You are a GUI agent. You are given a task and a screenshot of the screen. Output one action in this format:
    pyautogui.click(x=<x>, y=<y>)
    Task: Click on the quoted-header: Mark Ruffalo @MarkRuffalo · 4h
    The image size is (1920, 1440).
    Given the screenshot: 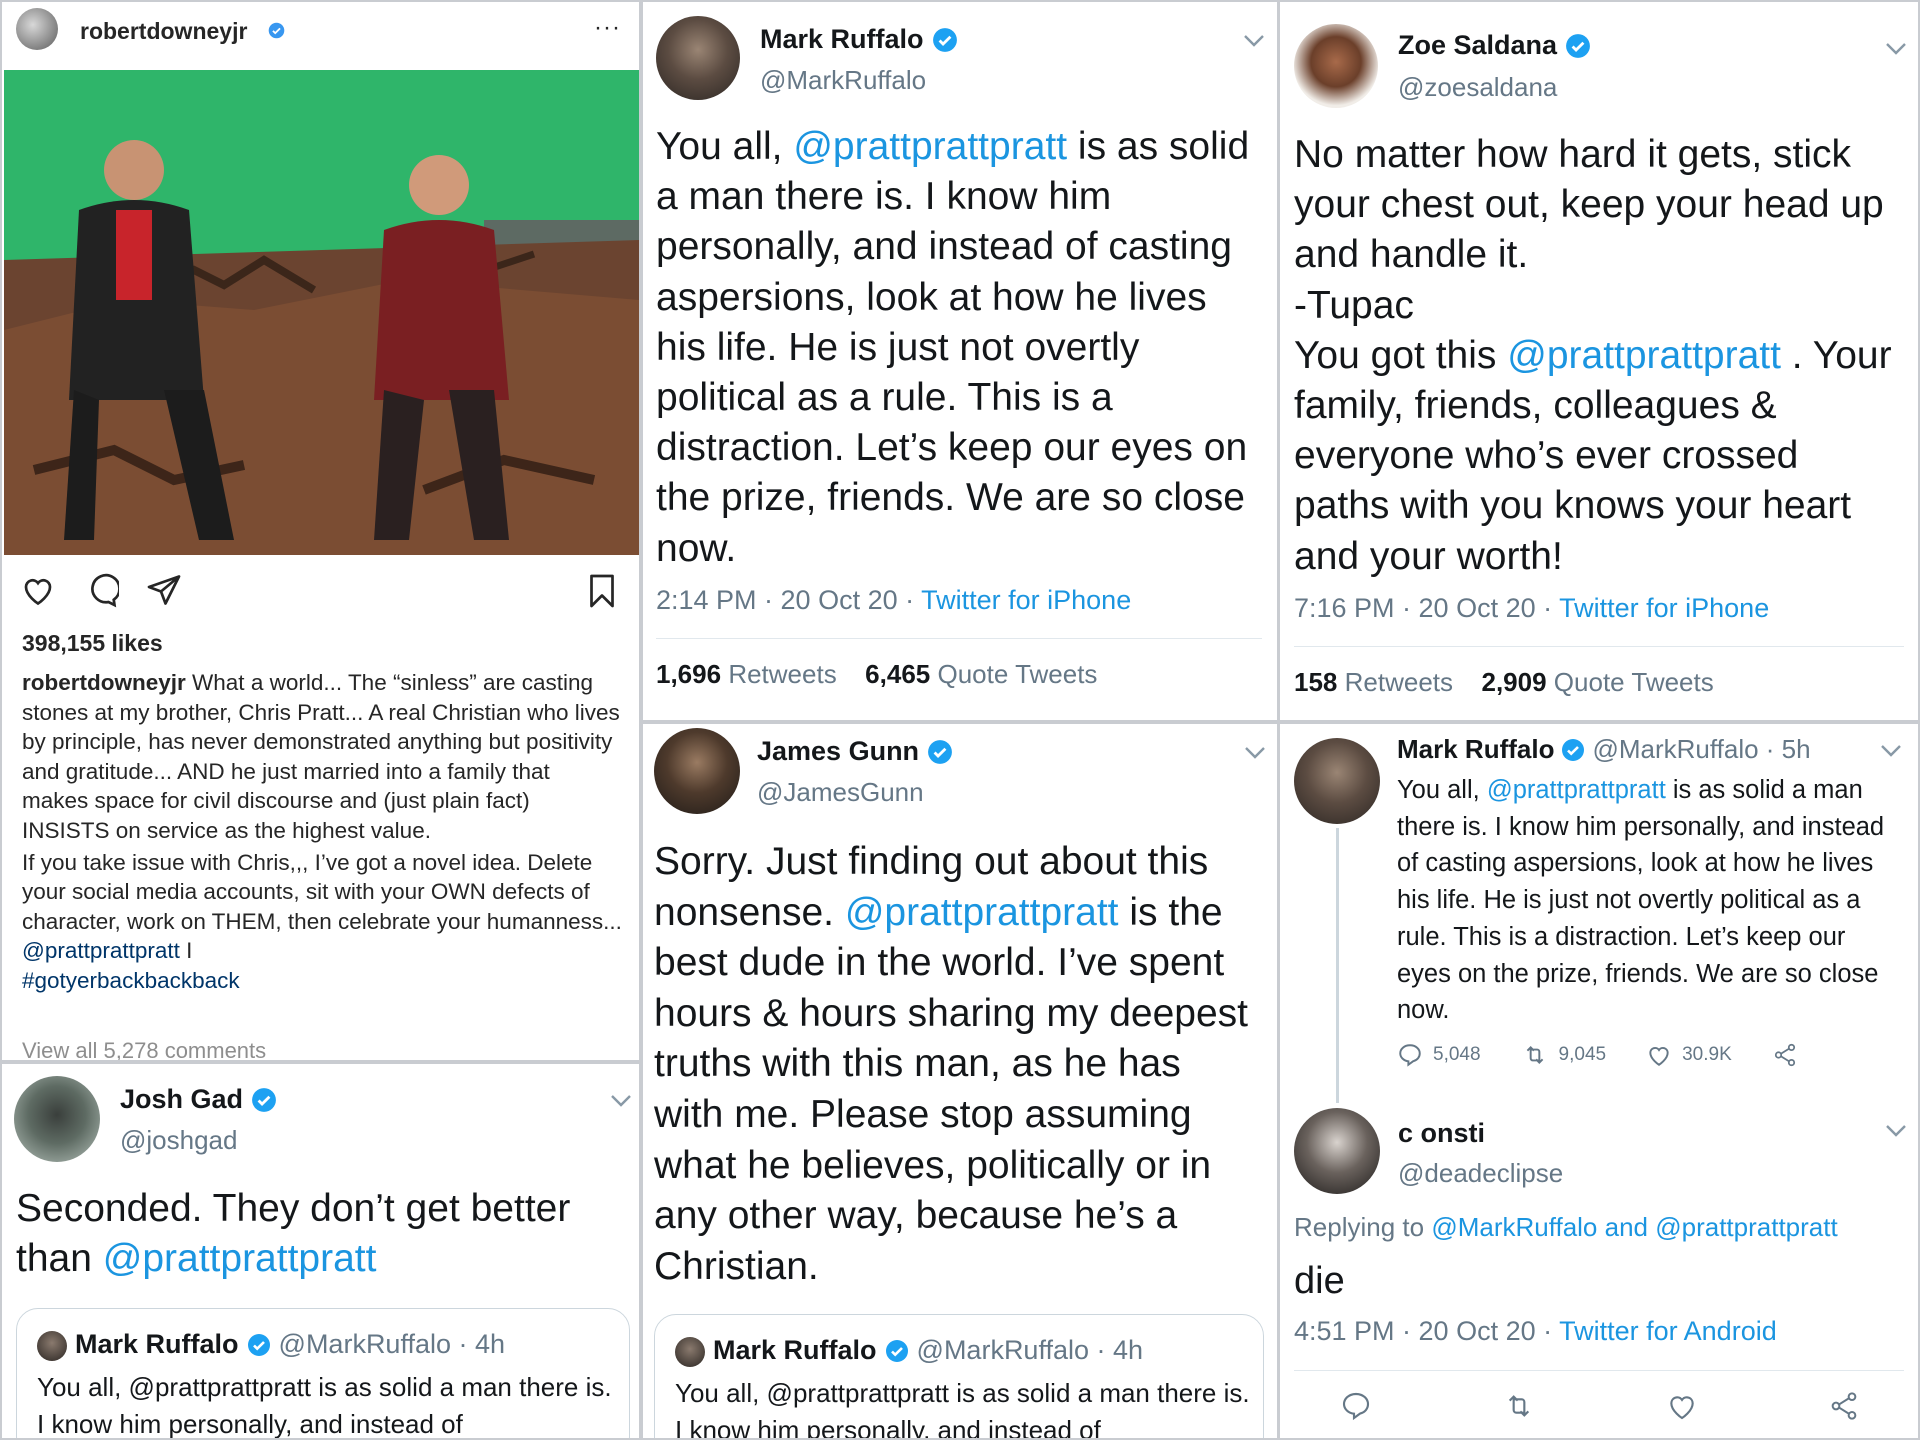 What is the action you would take?
    pyautogui.click(x=290, y=1344)
    